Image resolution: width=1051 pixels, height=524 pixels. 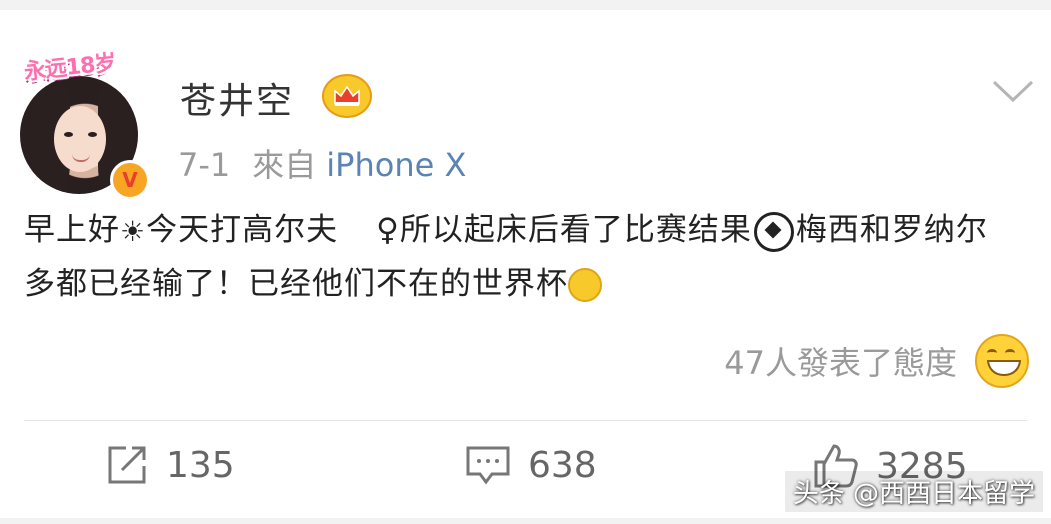 I want to click on source-prefix: 來自, so click(x=284, y=165).